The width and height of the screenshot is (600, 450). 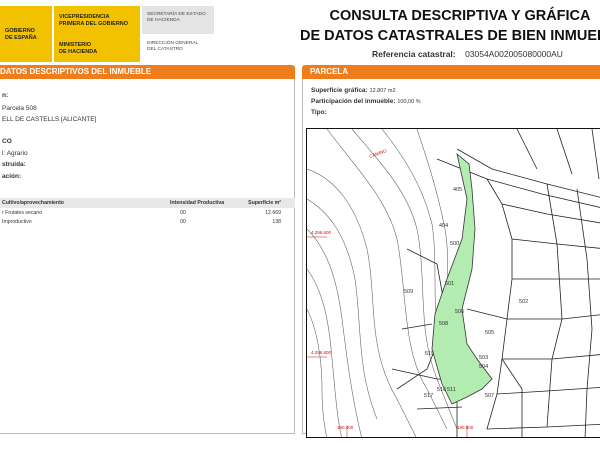 I want to click on cell-cultivo: r Frutales secano, so click(x=22, y=212).